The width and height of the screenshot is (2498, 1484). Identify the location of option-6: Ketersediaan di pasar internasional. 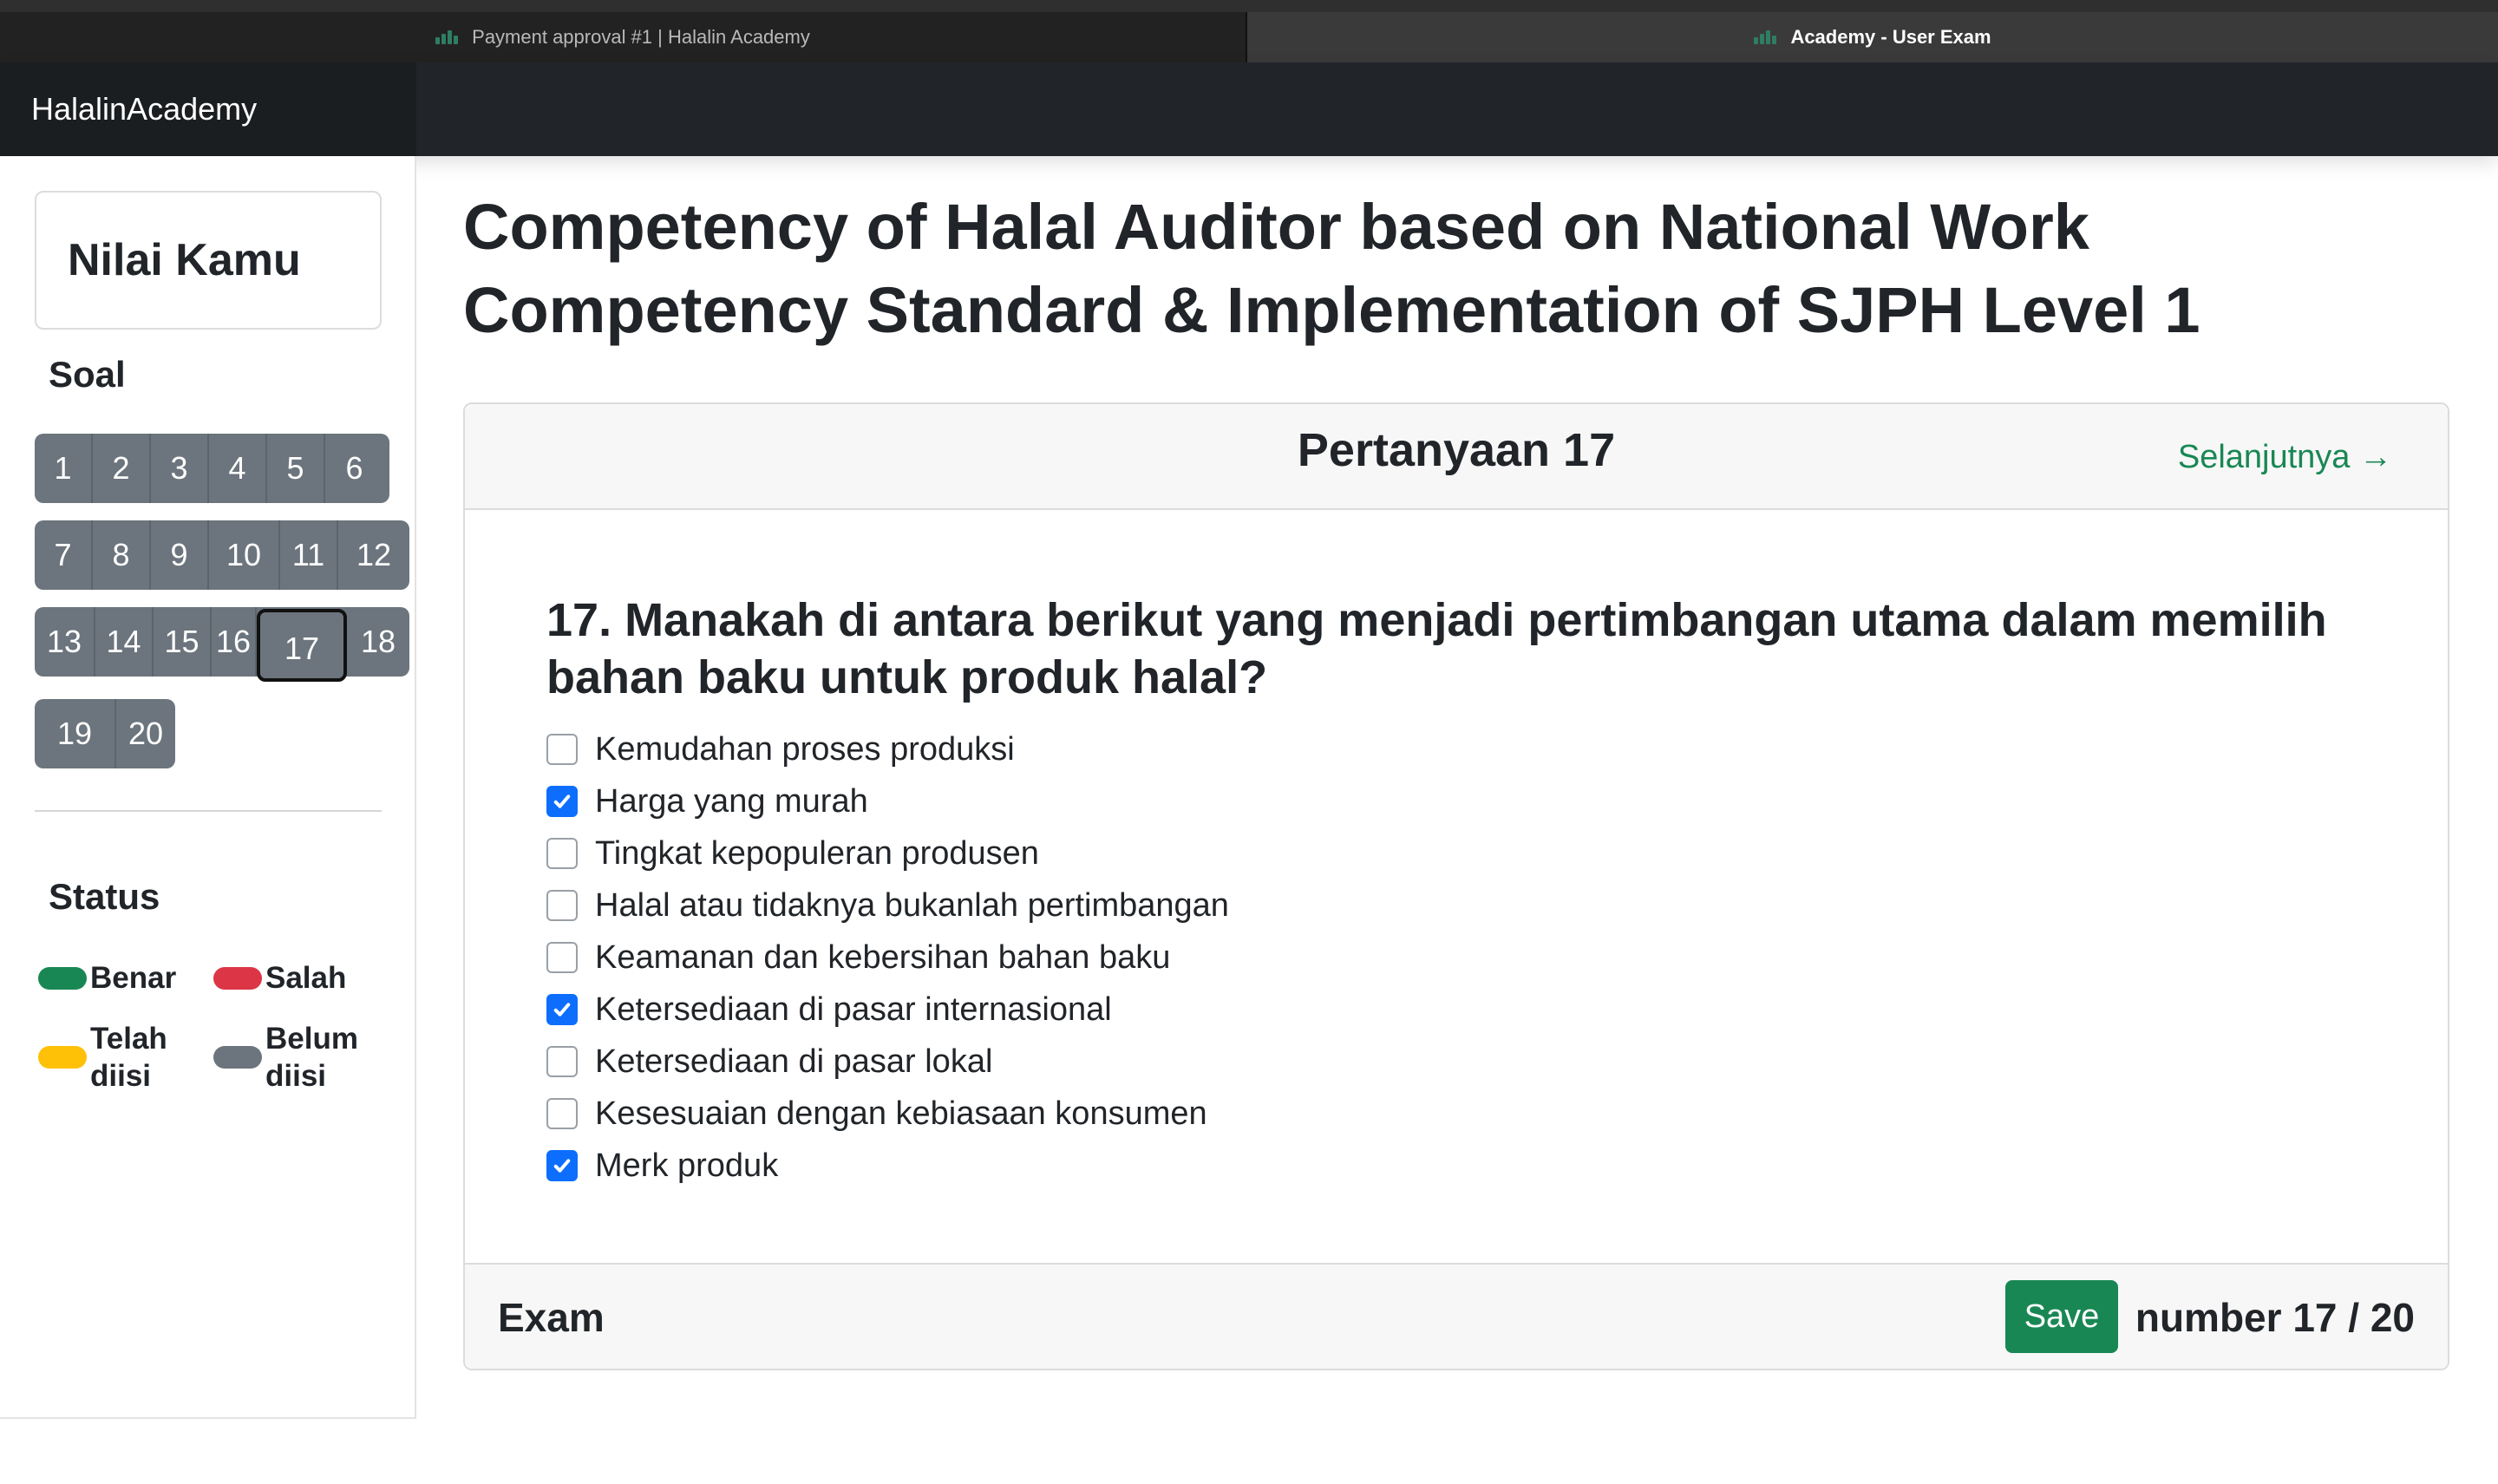
(887, 1010).